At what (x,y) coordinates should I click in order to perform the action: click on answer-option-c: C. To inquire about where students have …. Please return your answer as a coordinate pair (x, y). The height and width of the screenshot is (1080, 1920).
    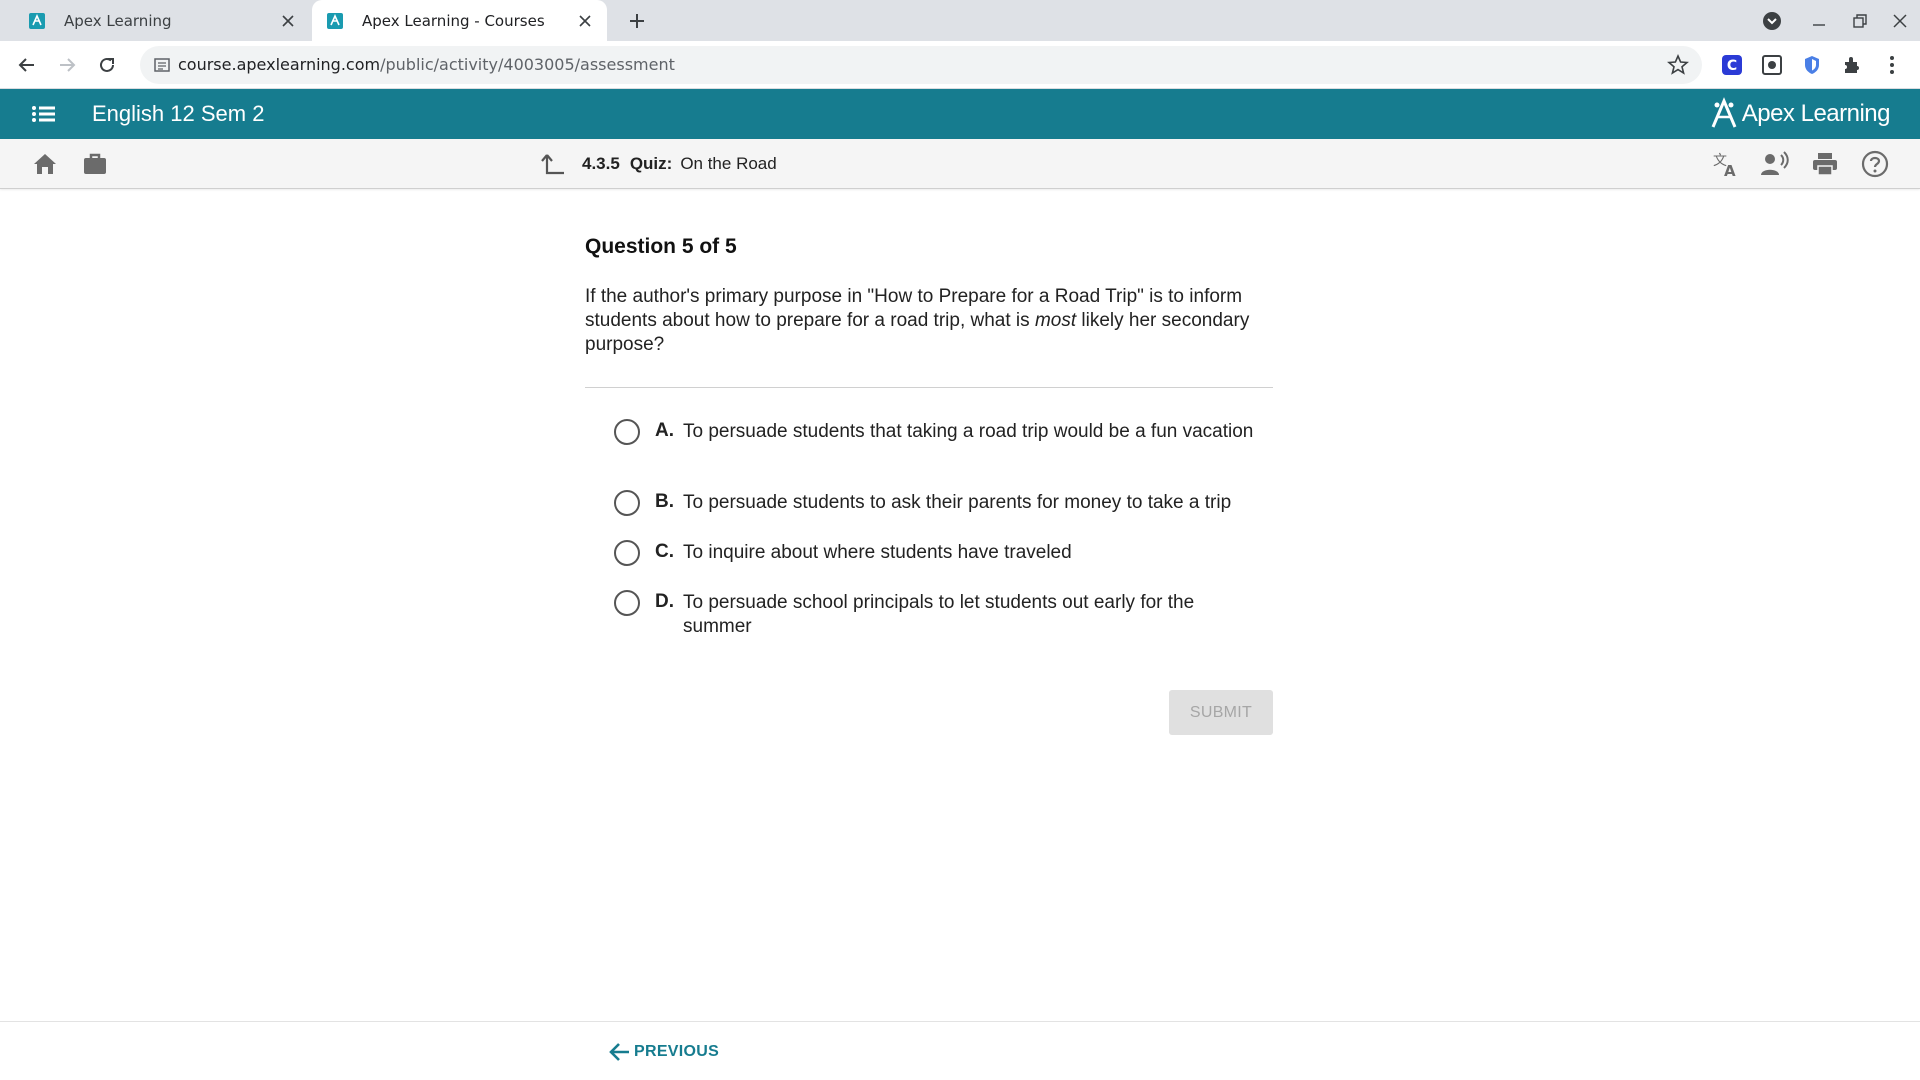
    Looking at the image, I should click on (938, 553).